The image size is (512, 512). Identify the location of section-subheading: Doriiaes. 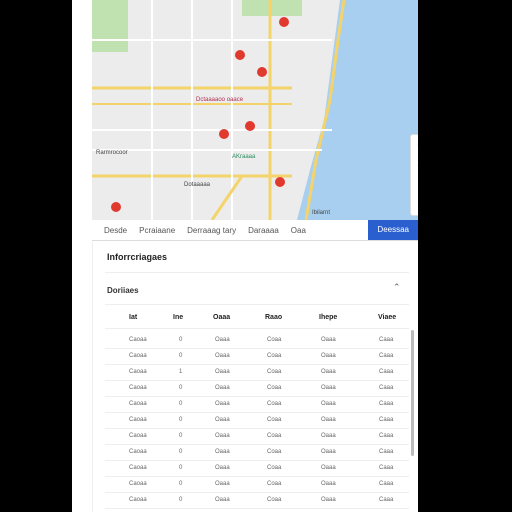
(123, 290).